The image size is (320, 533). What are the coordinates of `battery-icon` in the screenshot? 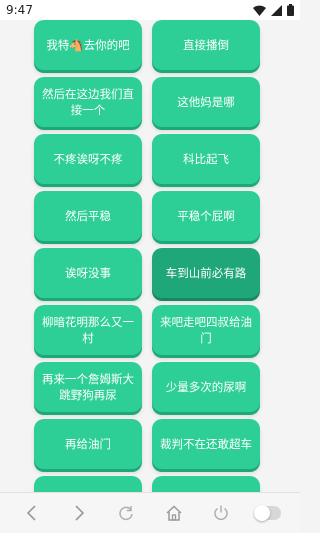 It's located at (290, 10).